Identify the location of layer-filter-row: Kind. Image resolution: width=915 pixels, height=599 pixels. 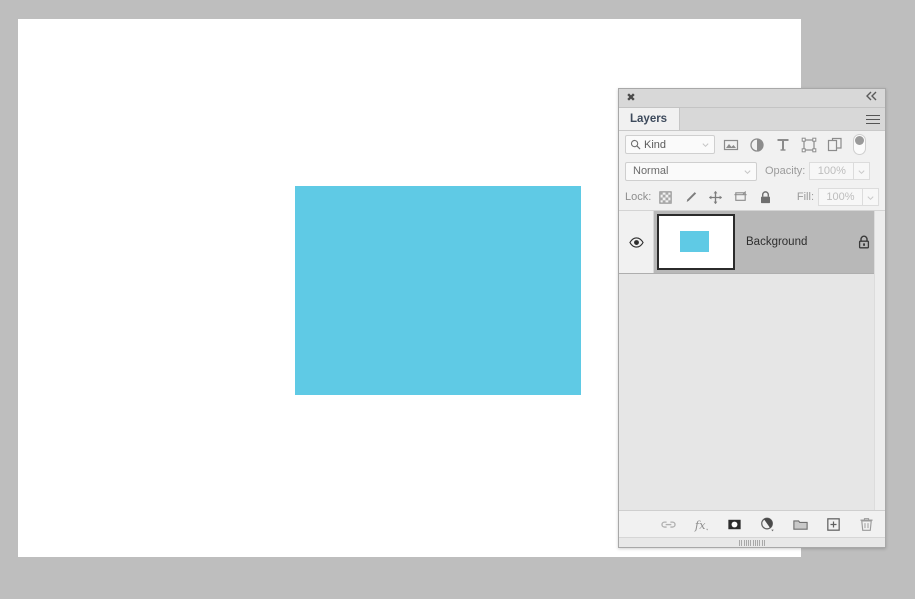
(752, 144).